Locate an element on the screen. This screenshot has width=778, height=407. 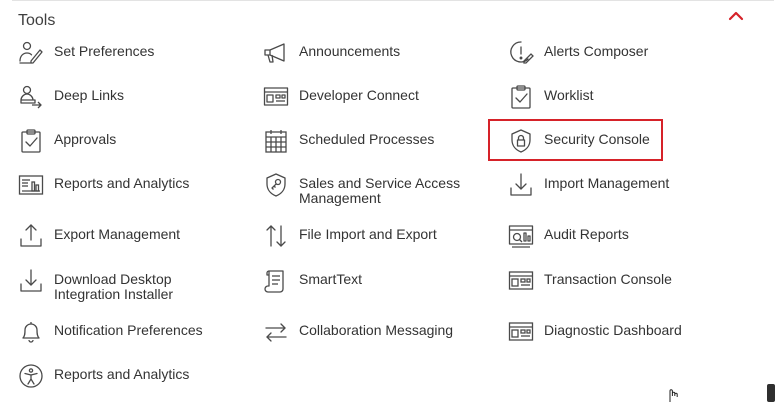
tool-label: SmartText is located at coordinates (331, 279).